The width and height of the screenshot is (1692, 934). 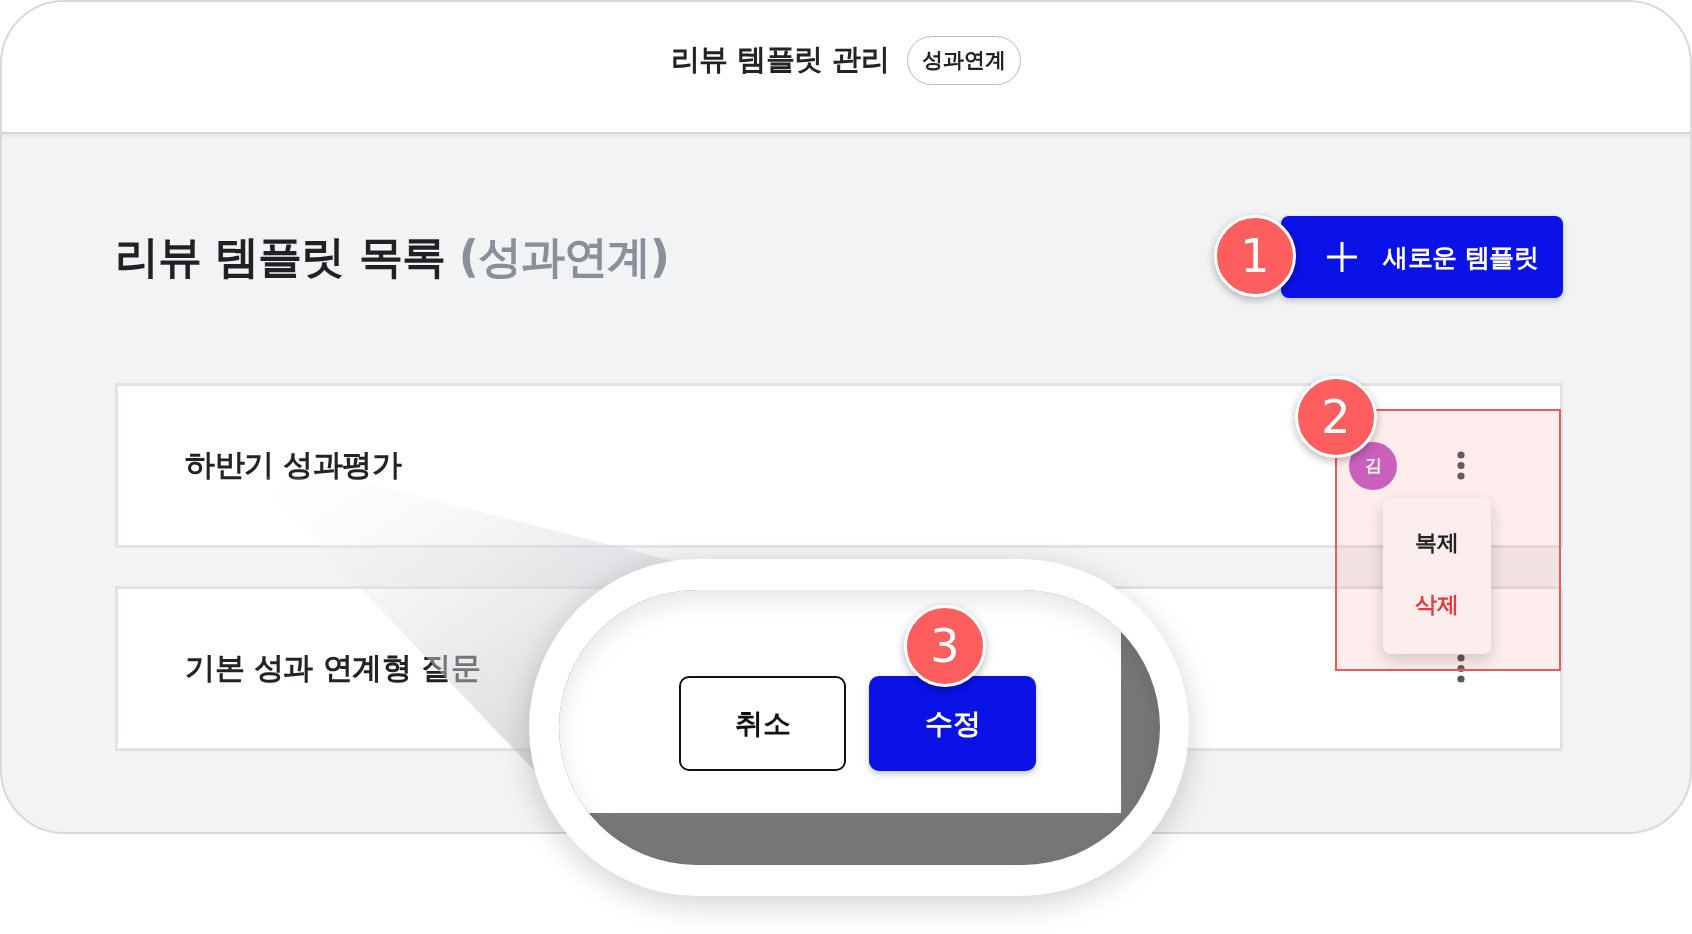 I want to click on category-tag: 성과연계, so click(x=964, y=60).